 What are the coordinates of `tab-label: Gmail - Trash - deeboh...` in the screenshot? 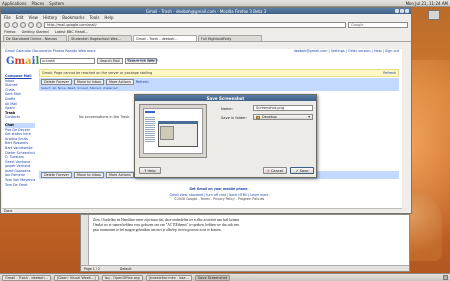 It's located at (157, 38).